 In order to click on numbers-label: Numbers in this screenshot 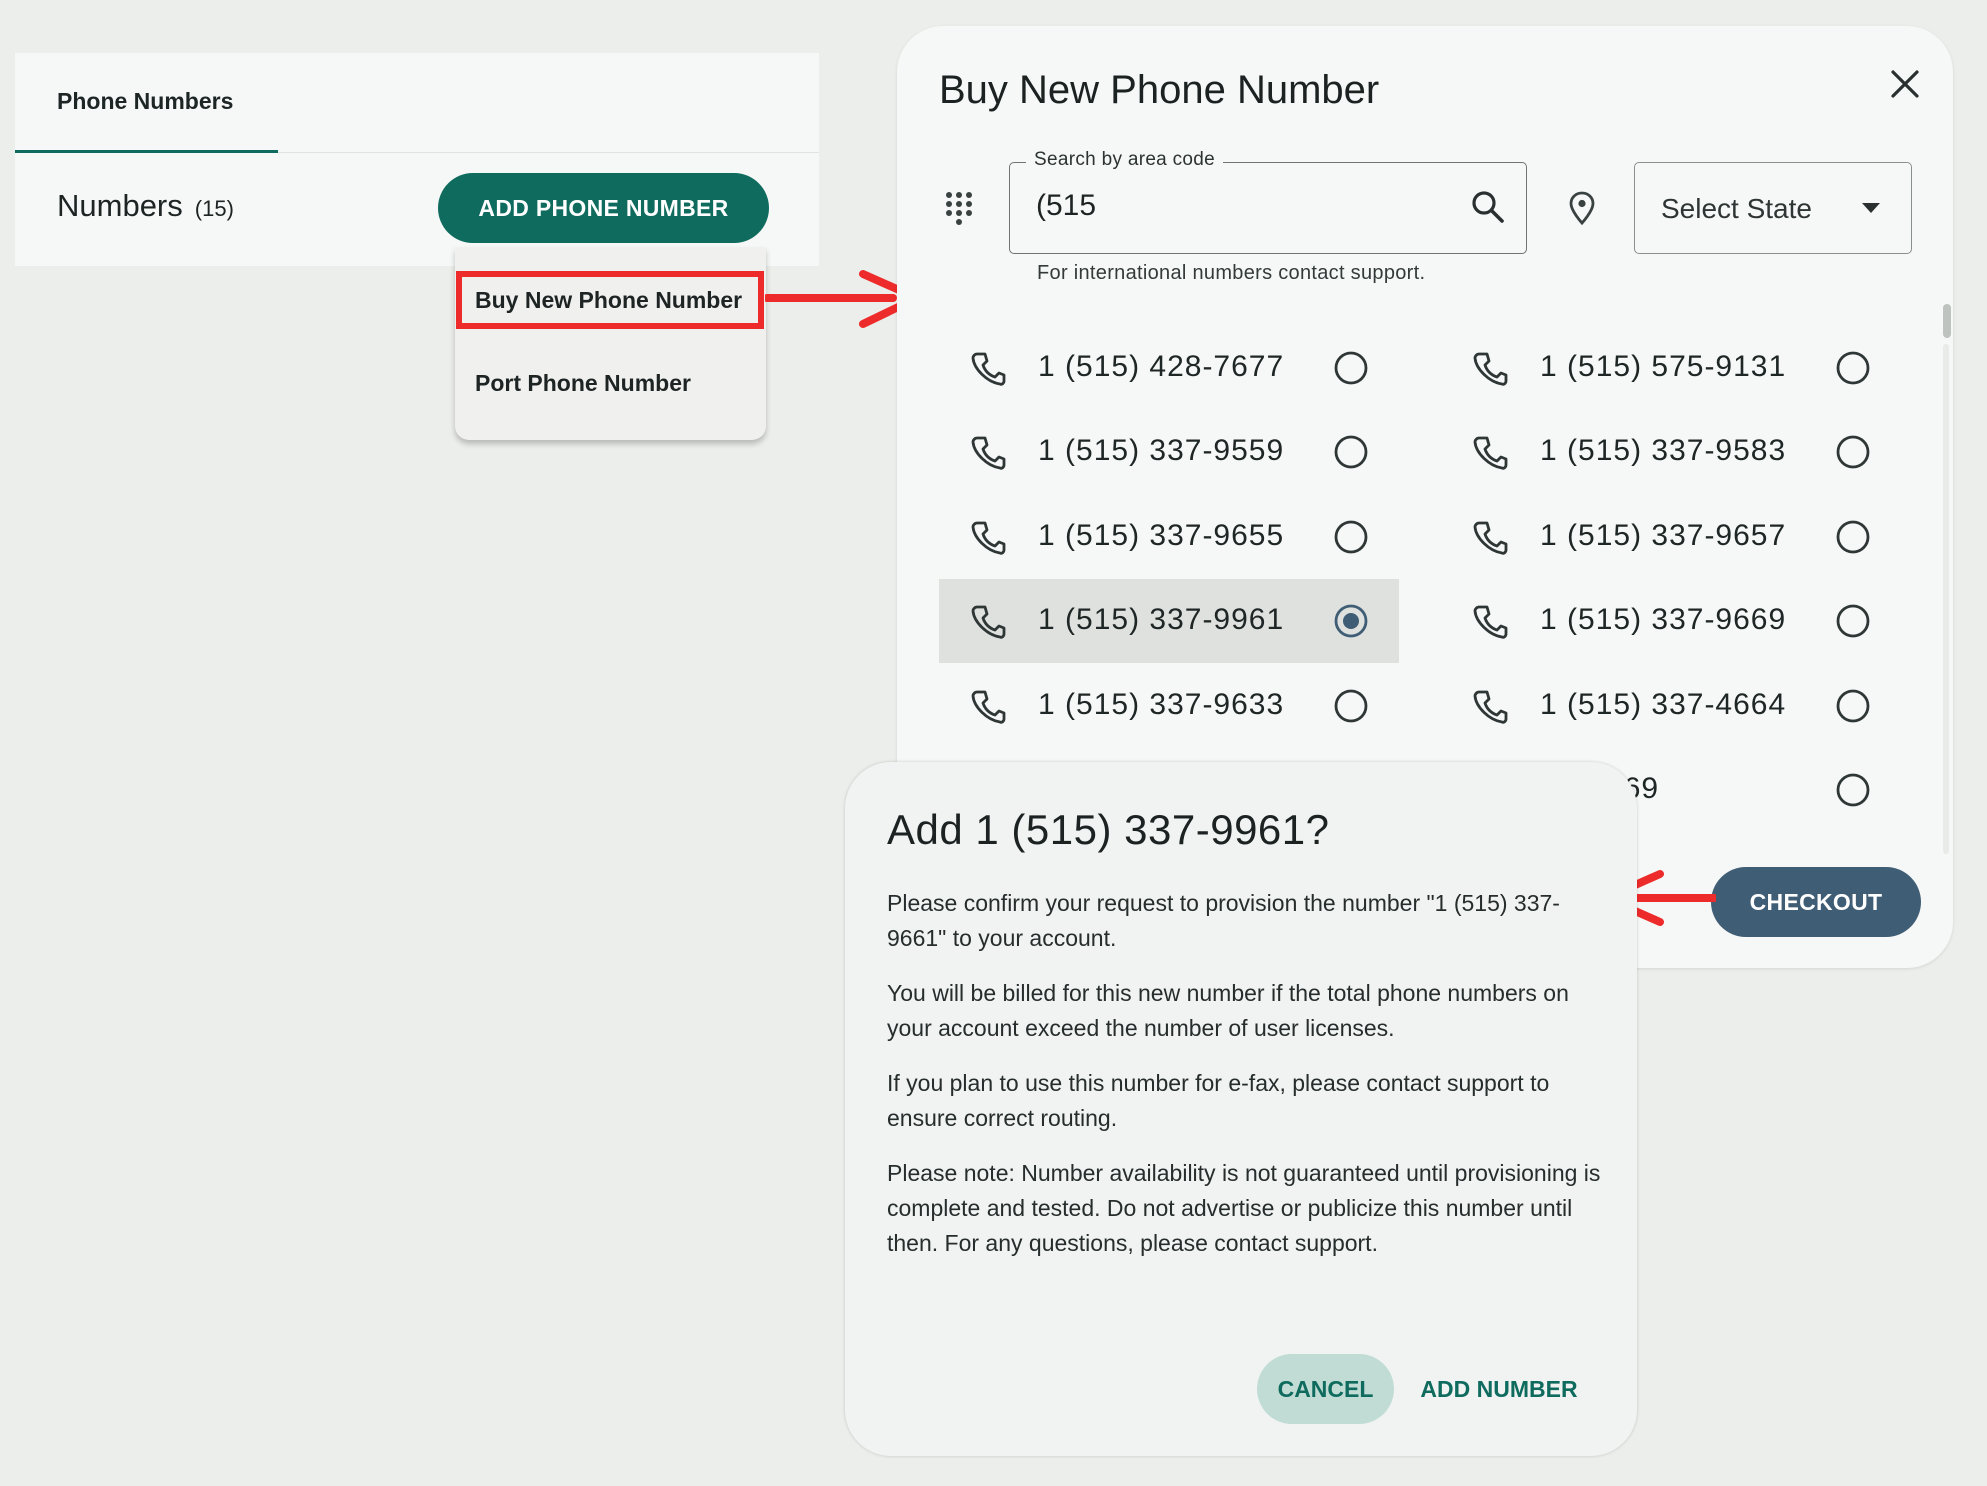, I will do `click(120, 205)`.